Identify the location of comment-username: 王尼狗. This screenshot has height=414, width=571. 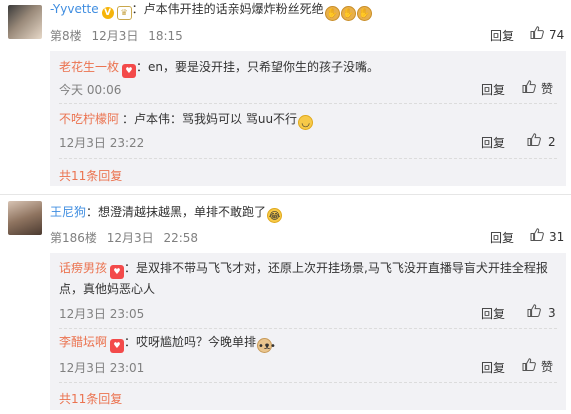
(68, 212).